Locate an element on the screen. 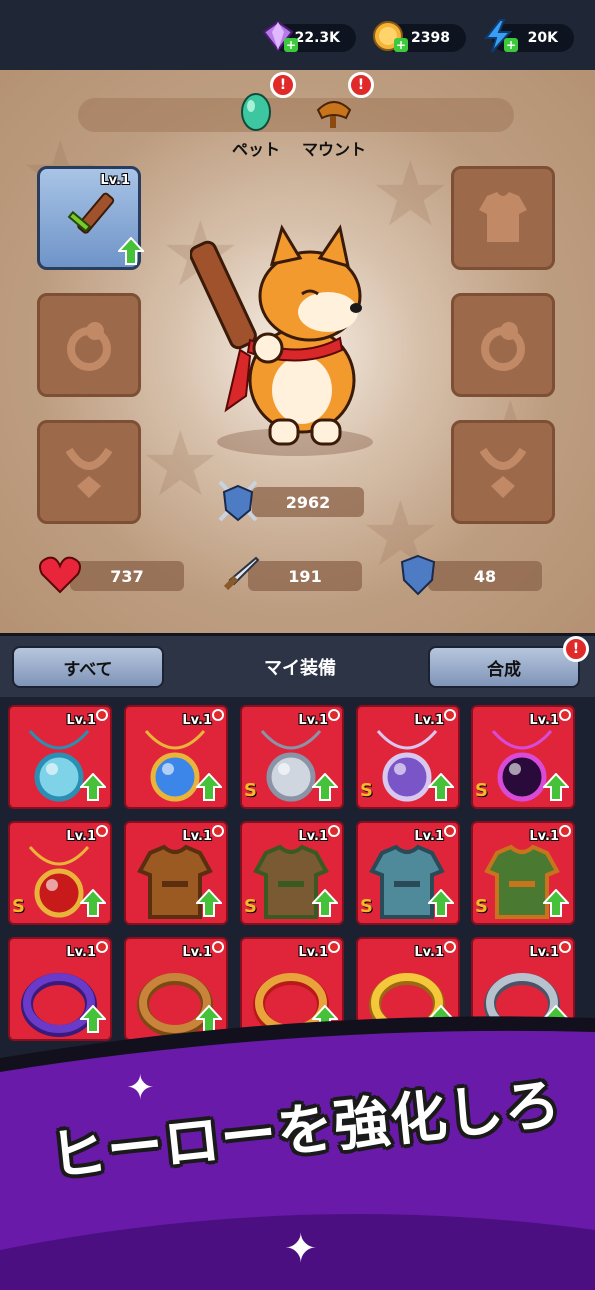 The height and width of the screenshot is (1290, 595). heart-icon is located at coordinates (60, 575).